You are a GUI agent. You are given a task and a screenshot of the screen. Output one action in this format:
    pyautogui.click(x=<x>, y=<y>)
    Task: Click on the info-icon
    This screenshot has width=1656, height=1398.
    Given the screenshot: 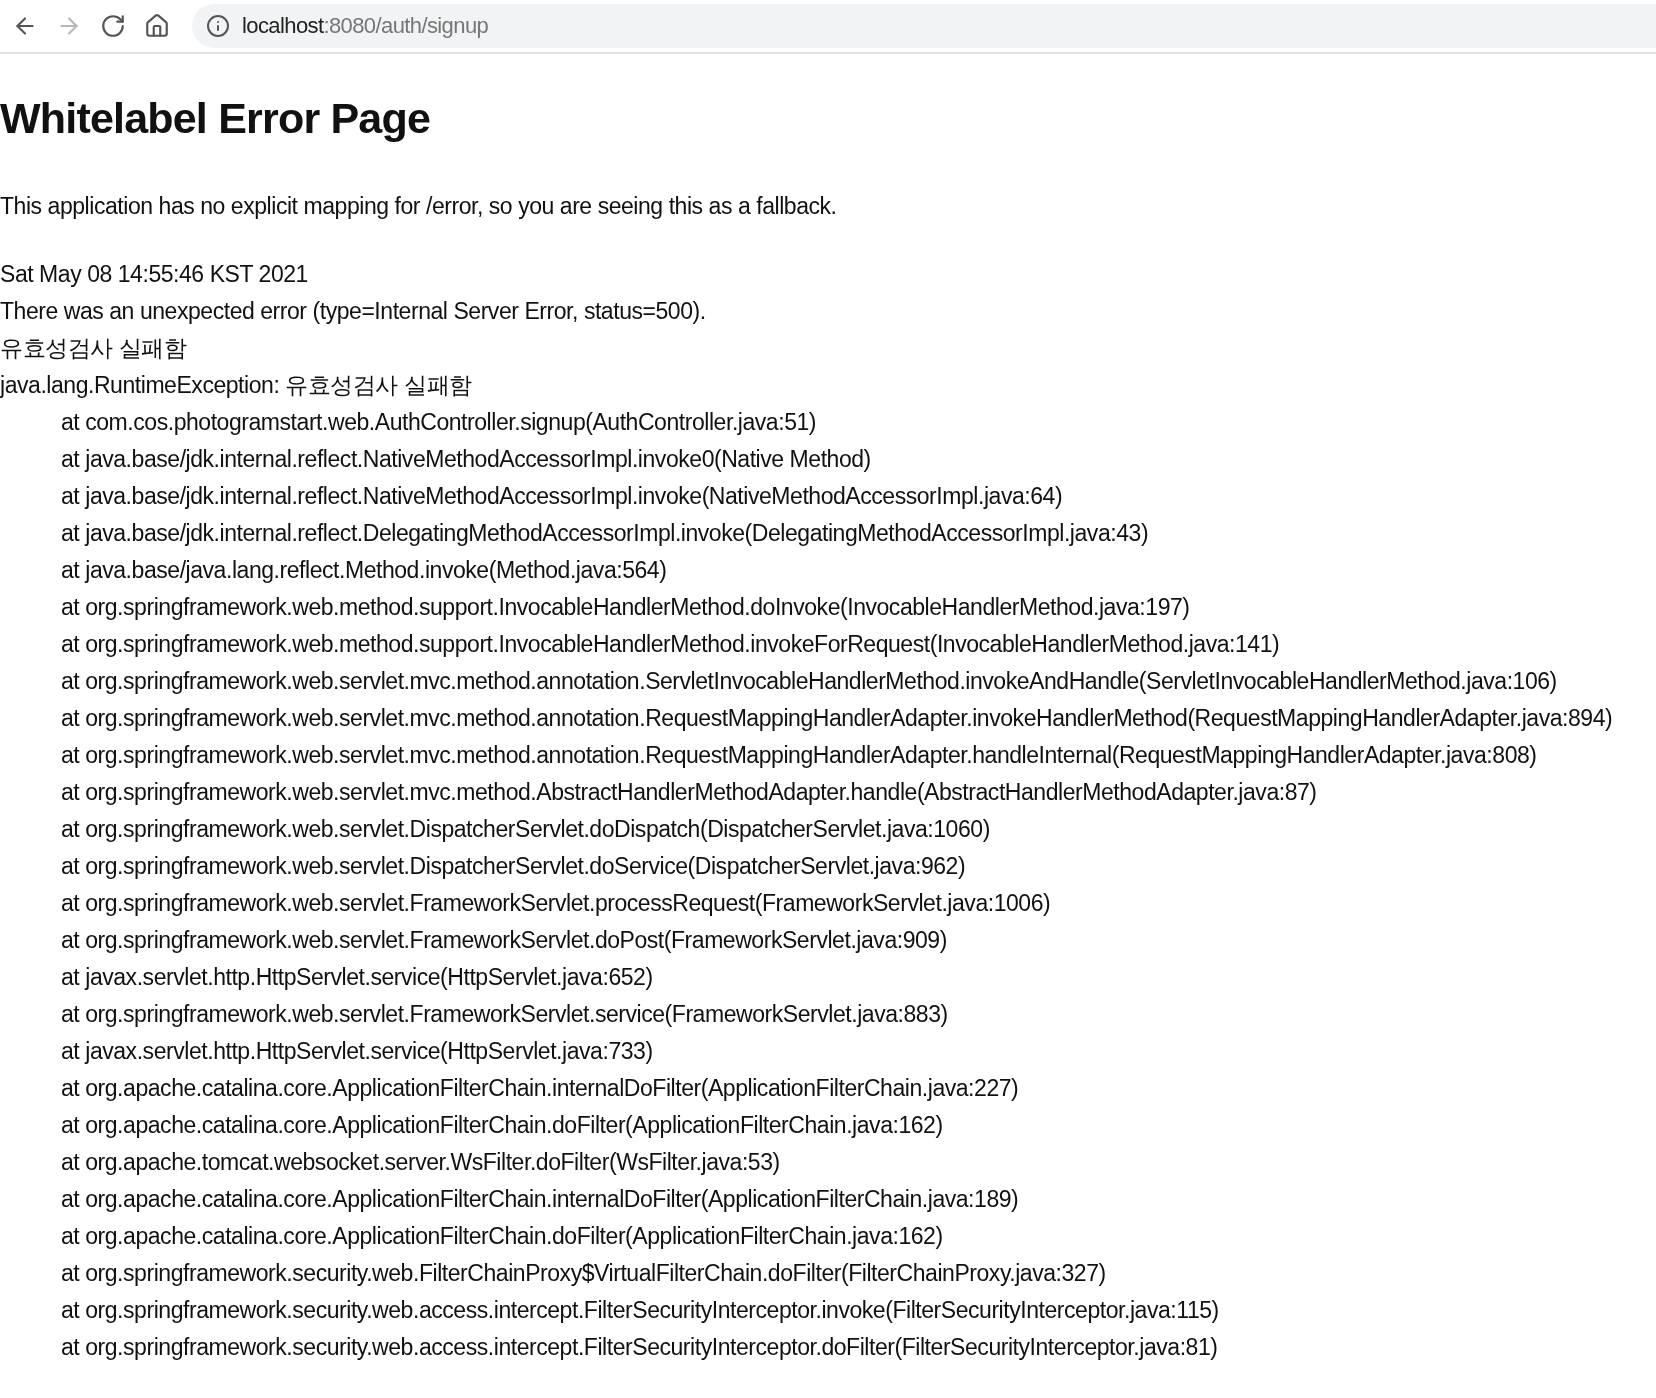 What is the action you would take?
    pyautogui.click(x=218, y=26)
    